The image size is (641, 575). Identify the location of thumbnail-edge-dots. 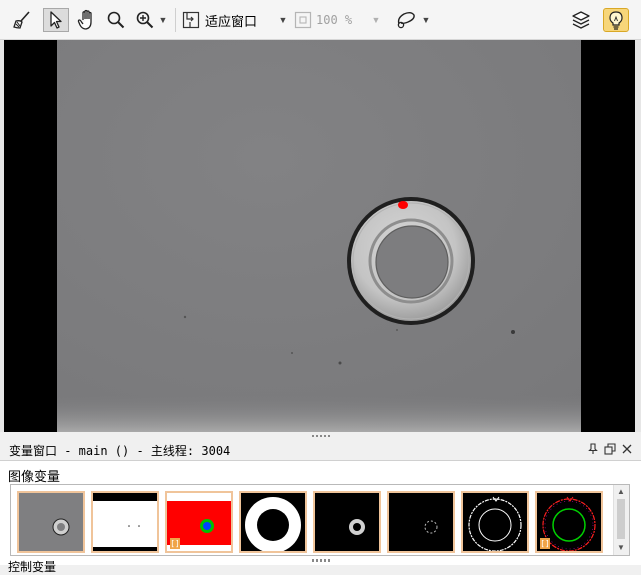
(421, 522).